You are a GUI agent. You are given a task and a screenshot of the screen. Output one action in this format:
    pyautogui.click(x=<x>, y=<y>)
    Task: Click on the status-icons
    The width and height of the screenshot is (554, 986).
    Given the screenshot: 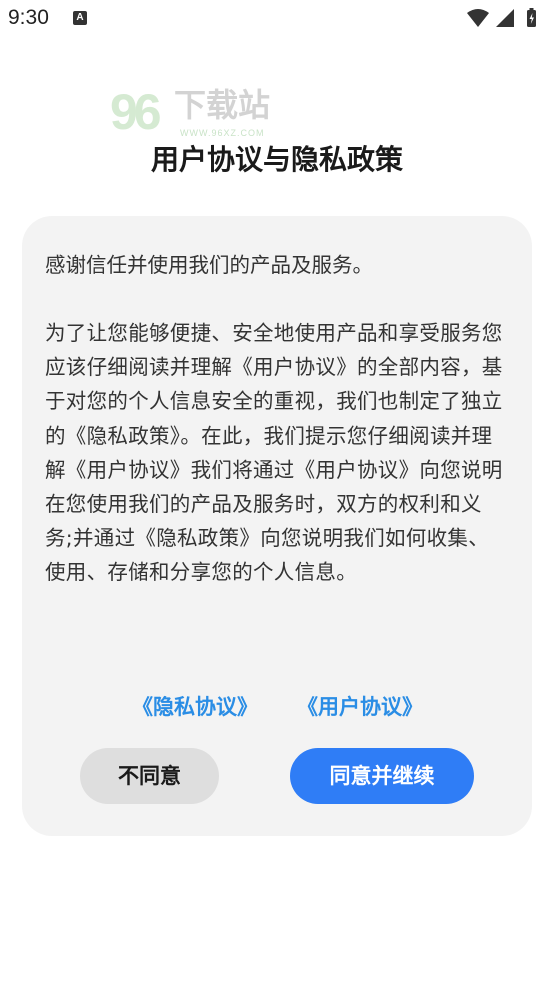 What is the action you would take?
    pyautogui.click(x=501, y=17)
    